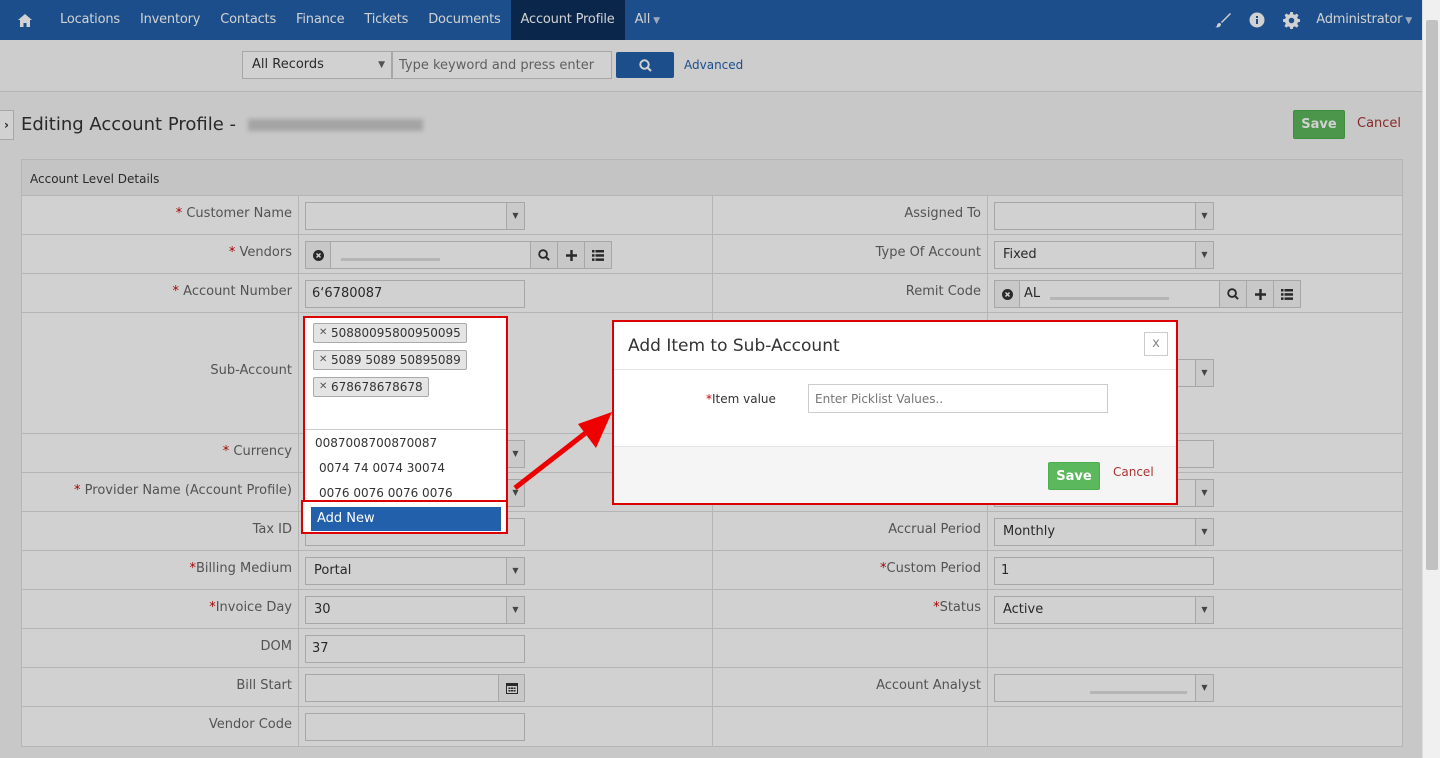  I want to click on item-value-label: *Item value, so click(741, 399).